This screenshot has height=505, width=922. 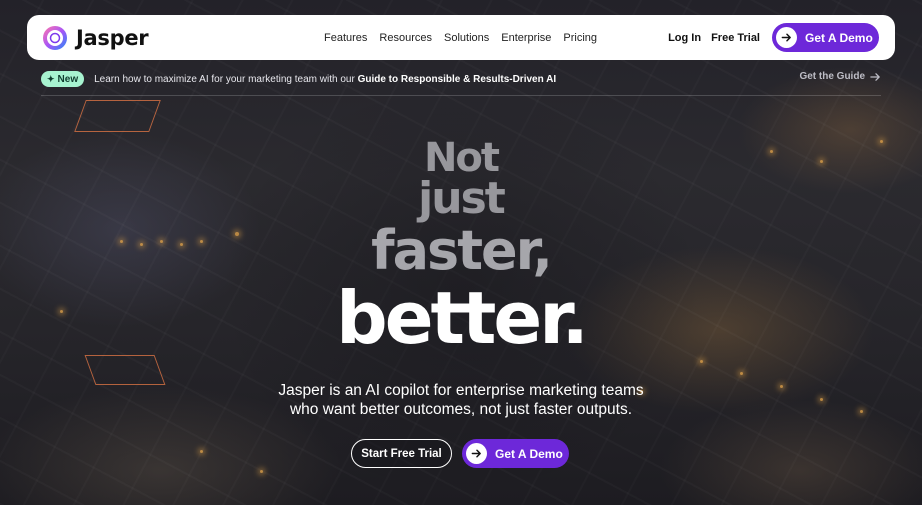 I want to click on login-link: Log In, so click(x=684, y=38).